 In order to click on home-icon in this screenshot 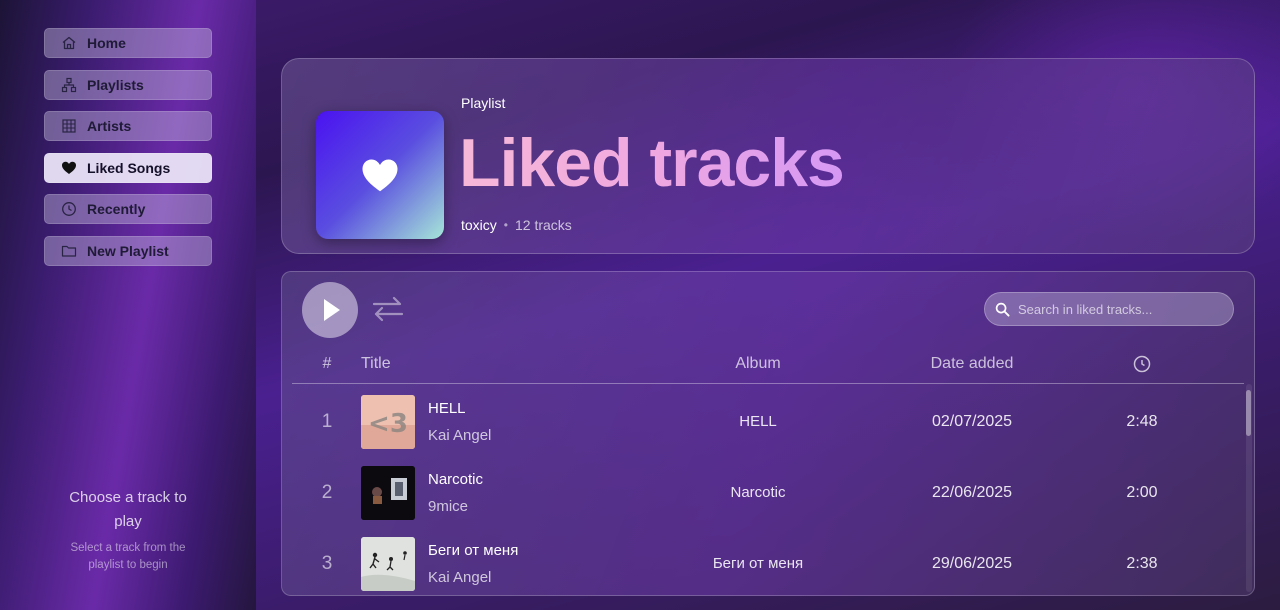, I will do `click(69, 43)`.